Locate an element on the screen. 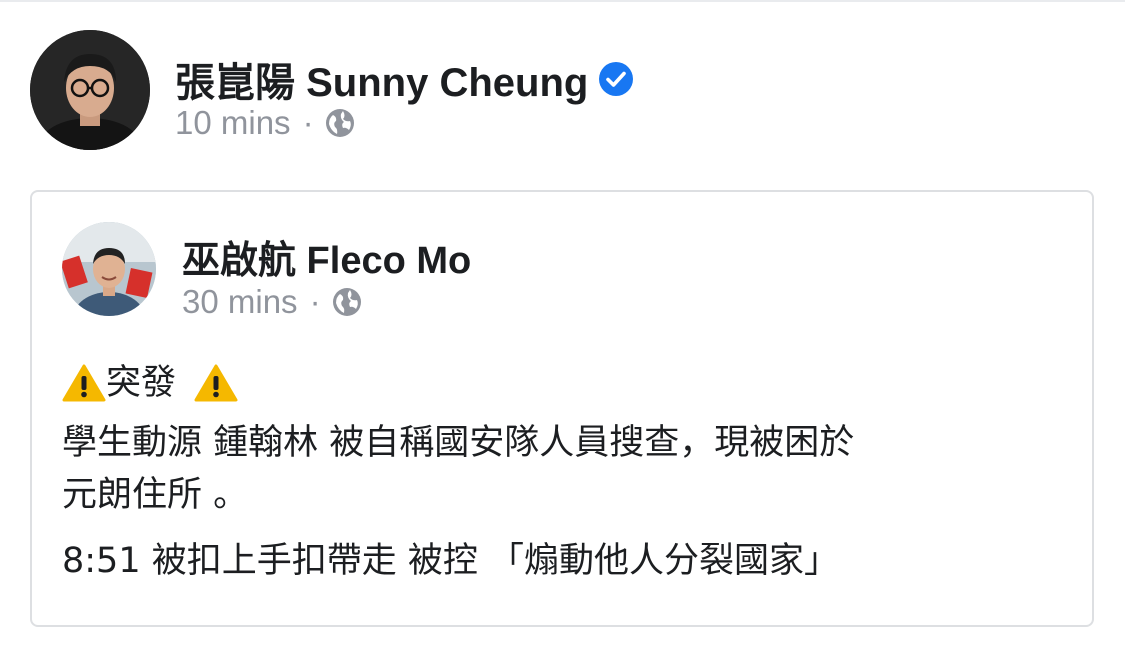 This screenshot has width=1125, height=652. verified-check-icon is located at coordinates (616, 79).